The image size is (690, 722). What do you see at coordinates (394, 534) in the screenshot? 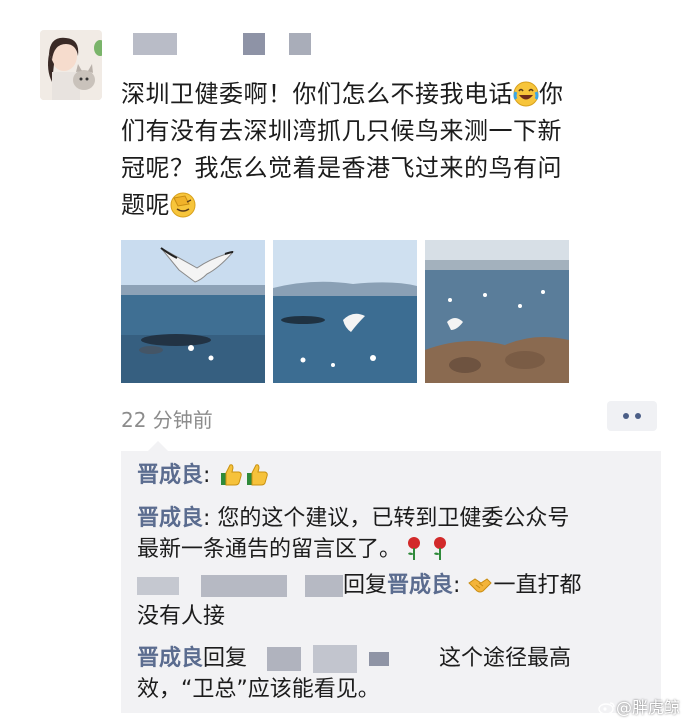
I see `comment: 晋成良: 您的这个建议，已转到卫健委公众号 最新一条通告的留言区了。` at bounding box center [394, 534].